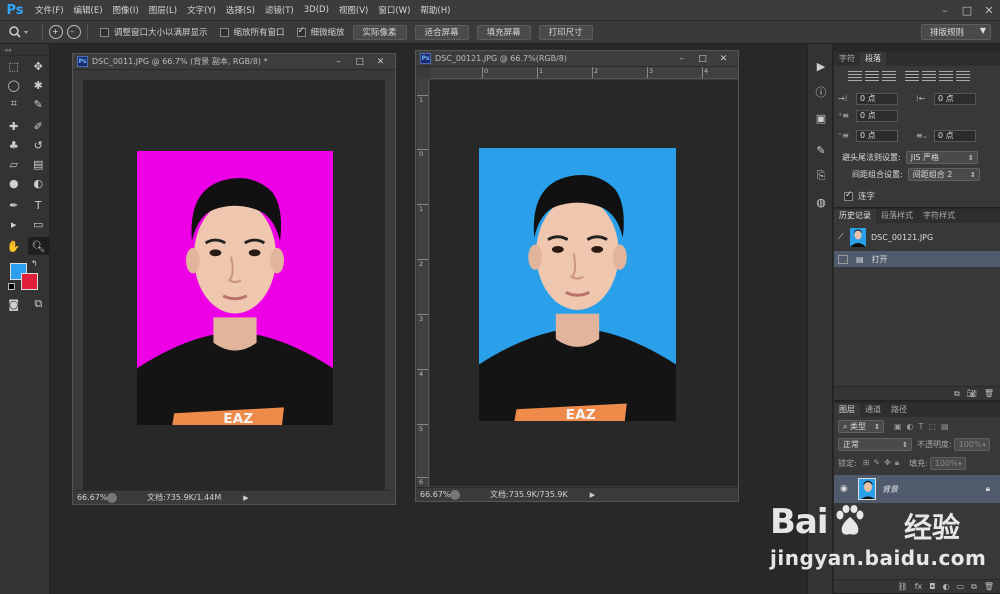 The image size is (1000, 594). I want to click on new-layer-icon: ⧉, so click(974, 587).